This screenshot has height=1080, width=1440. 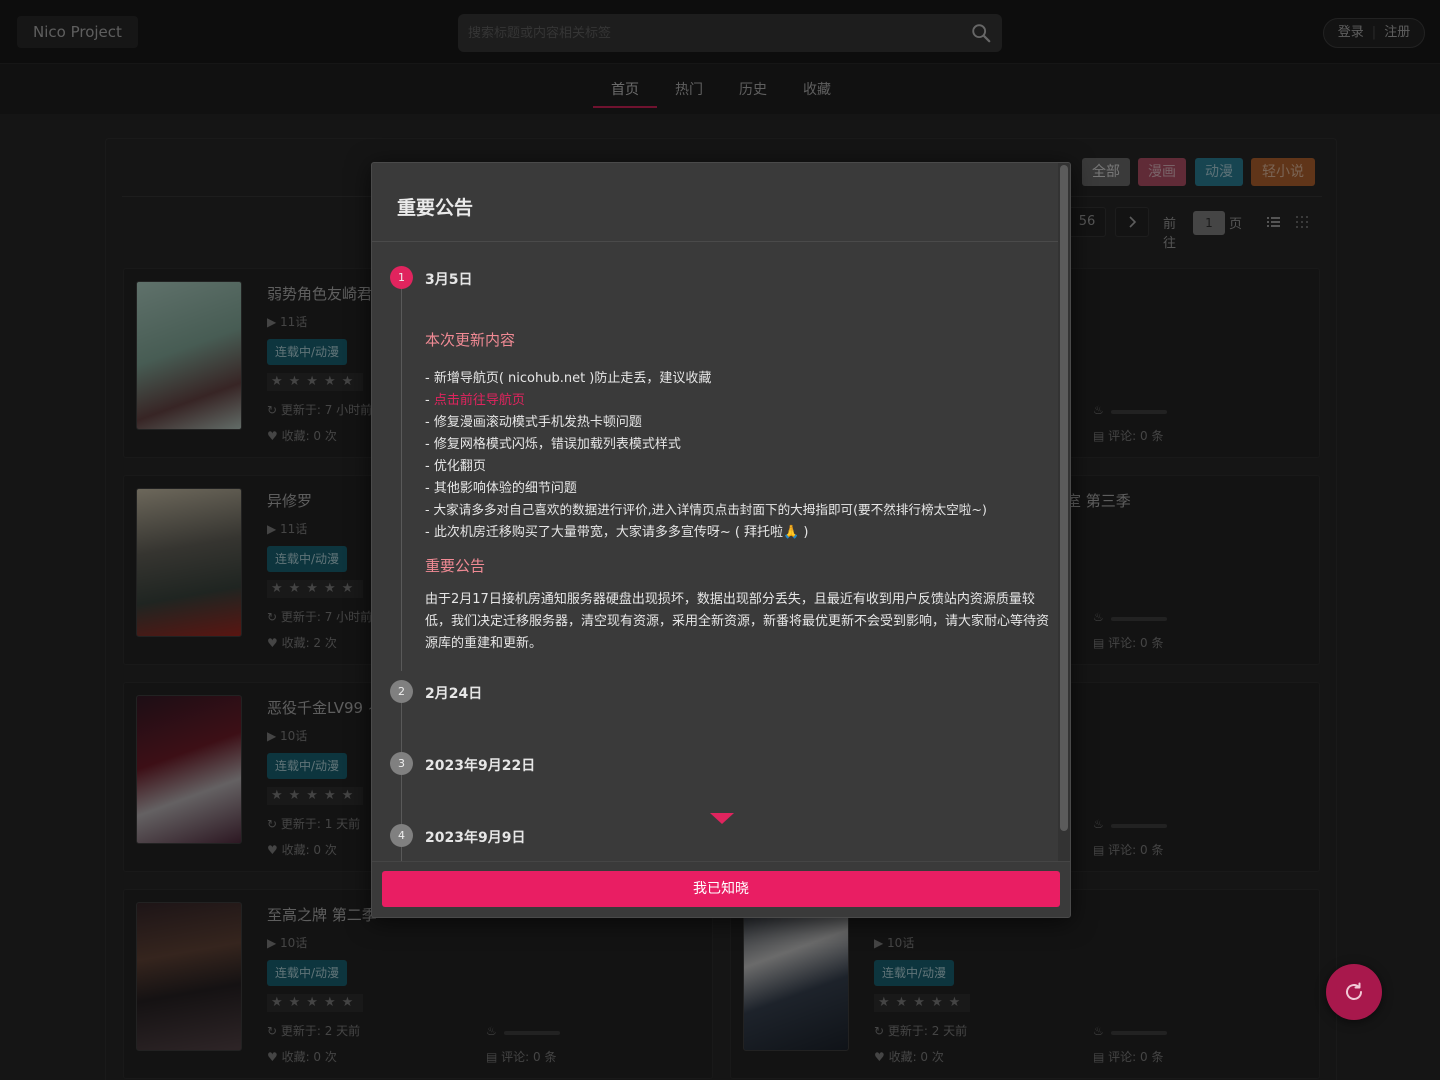 I want to click on dialog-footer: 我已知晓, so click(x=721, y=889).